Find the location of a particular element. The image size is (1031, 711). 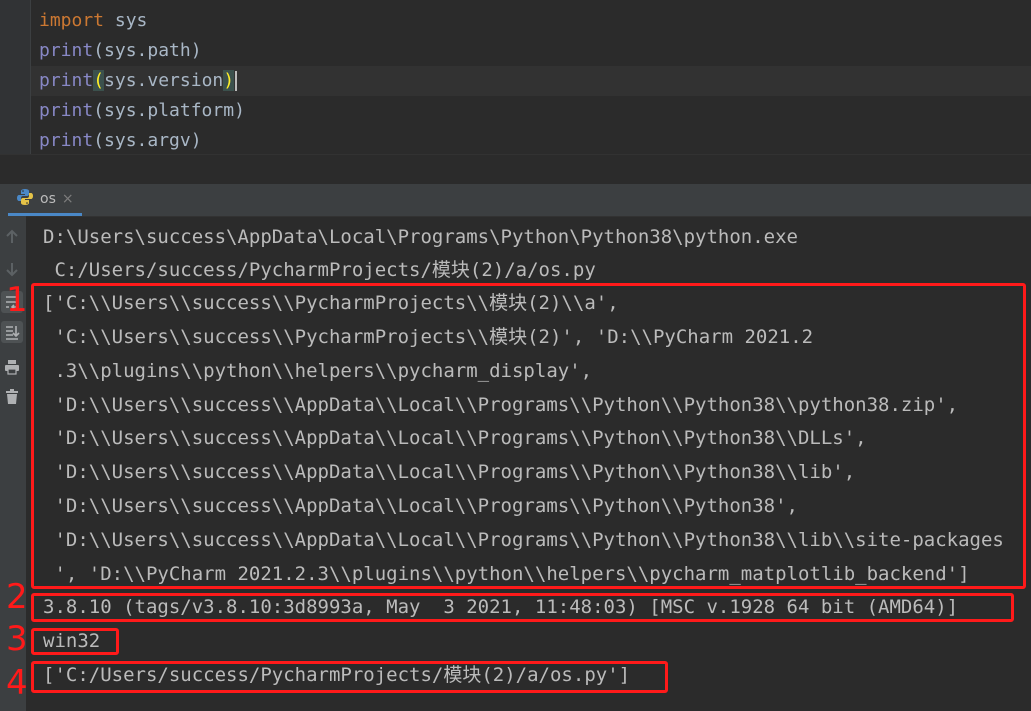

annotation-number-2: 2 is located at coordinates (17, 597).